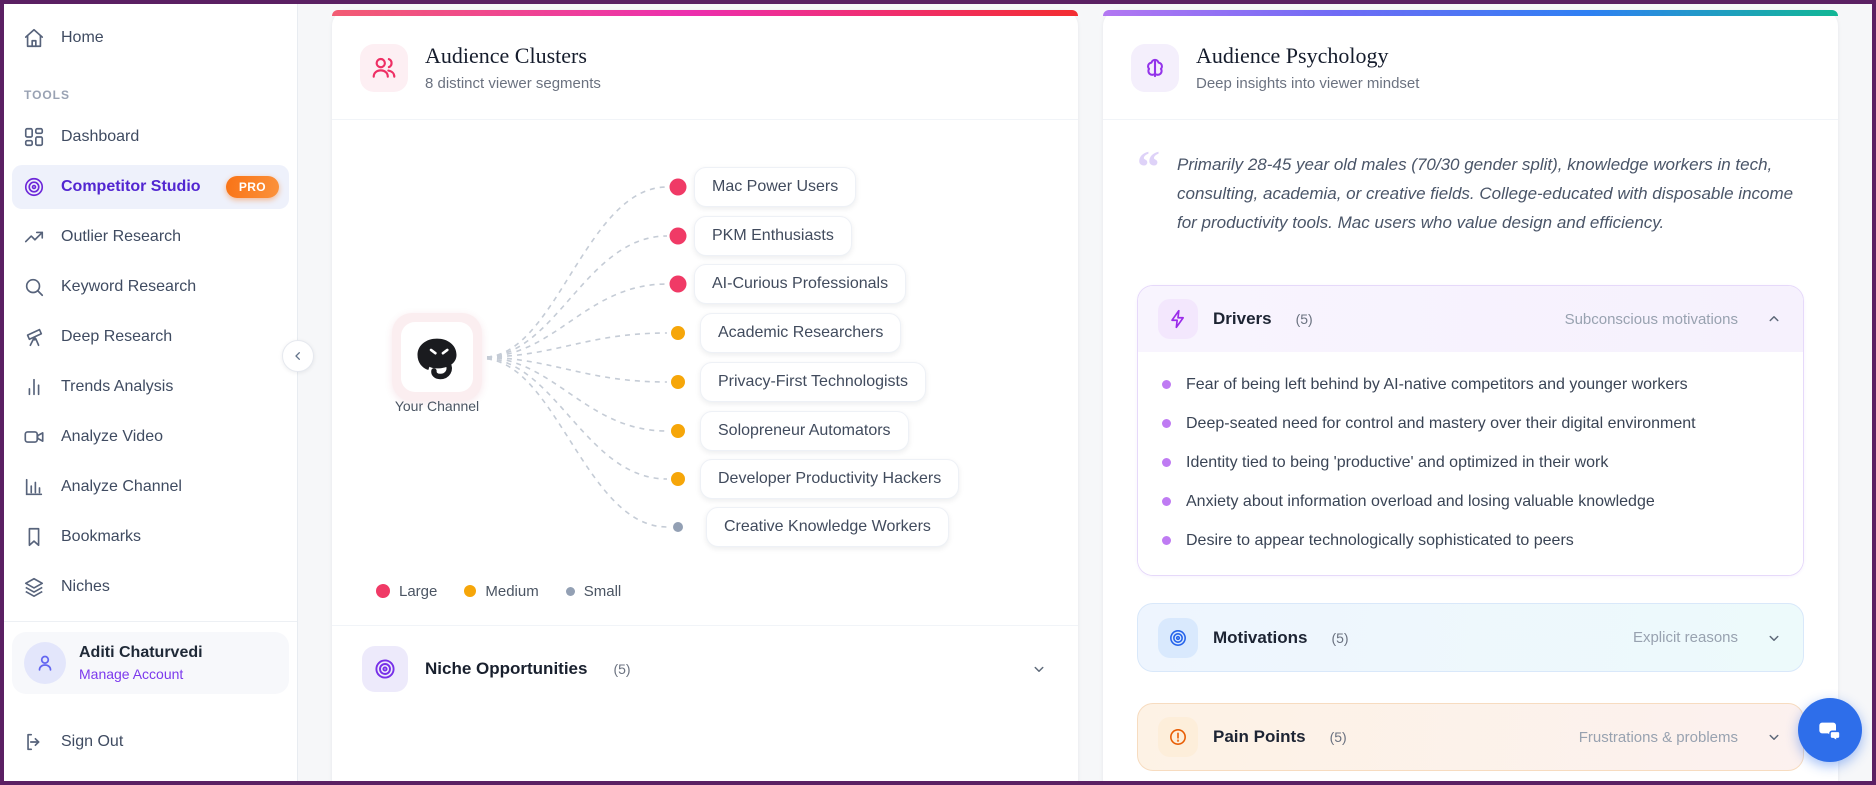 The height and width of the screenshot is (785, 1876). I want to click on sidebar-item-niches: Niches, so click(150, 587).